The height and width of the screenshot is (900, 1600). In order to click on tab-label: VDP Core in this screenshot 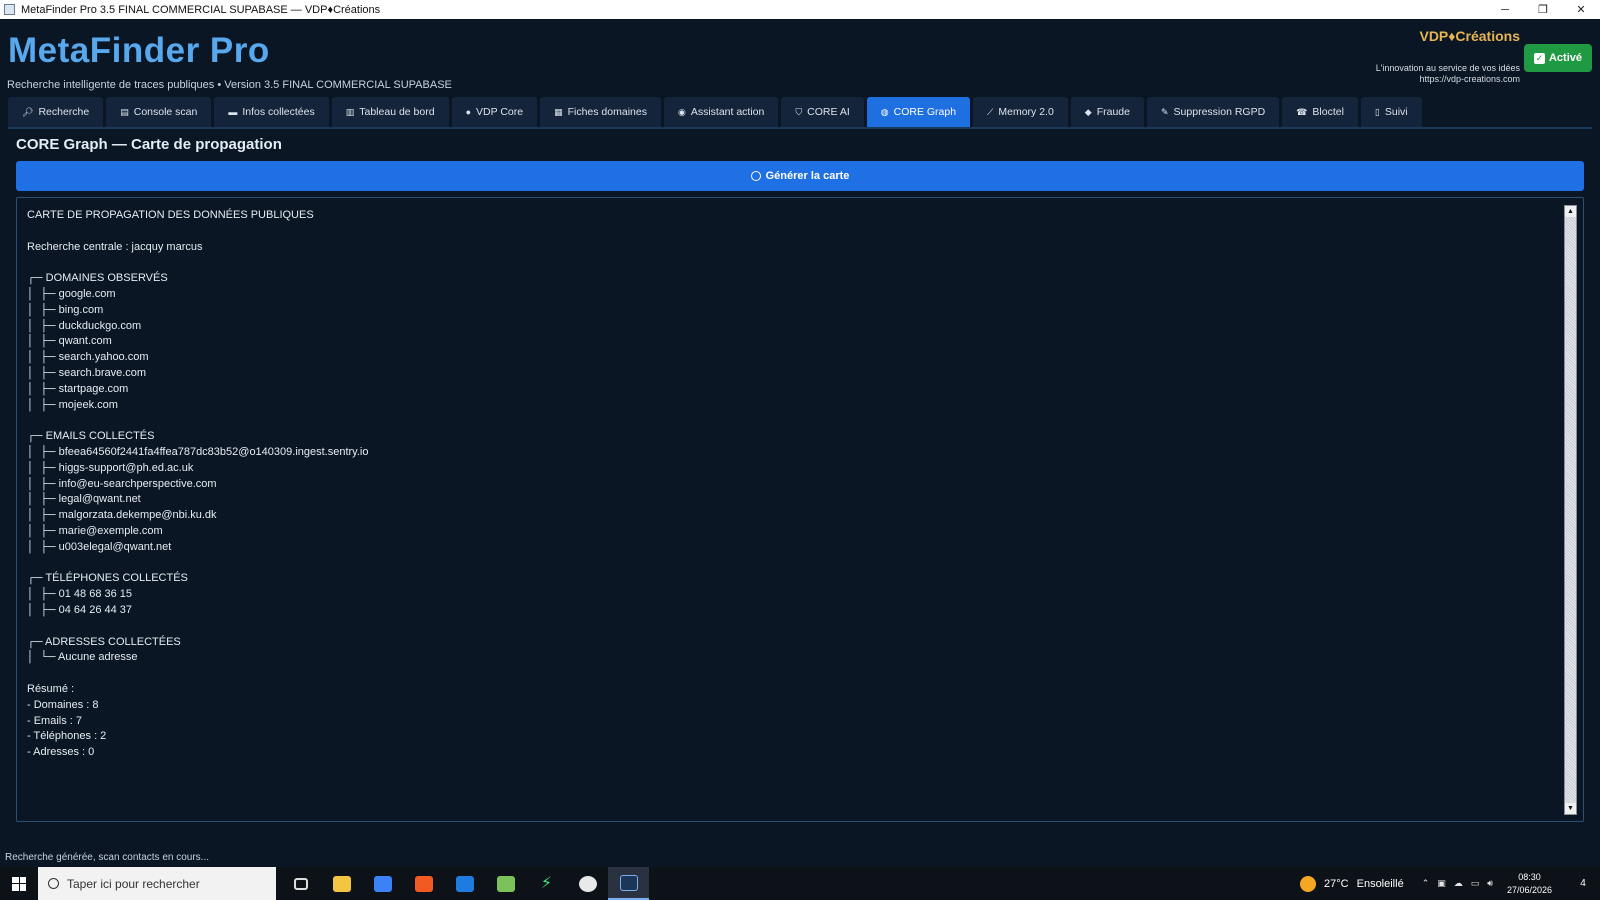, I will do `click(500, 112)`.